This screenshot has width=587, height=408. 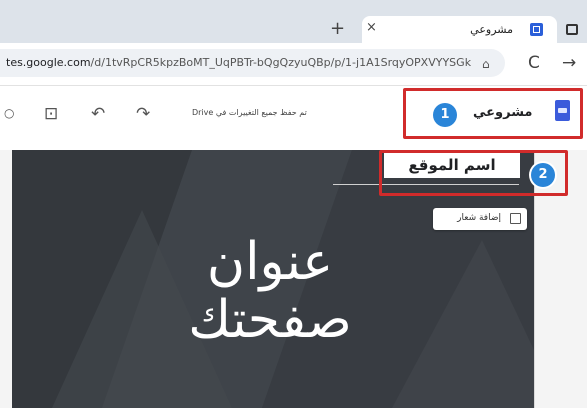 What do you see at coordinates (562, 110) in the screenshot?
I see `google-sites-logo-icon` at bounding box center [562, 110].